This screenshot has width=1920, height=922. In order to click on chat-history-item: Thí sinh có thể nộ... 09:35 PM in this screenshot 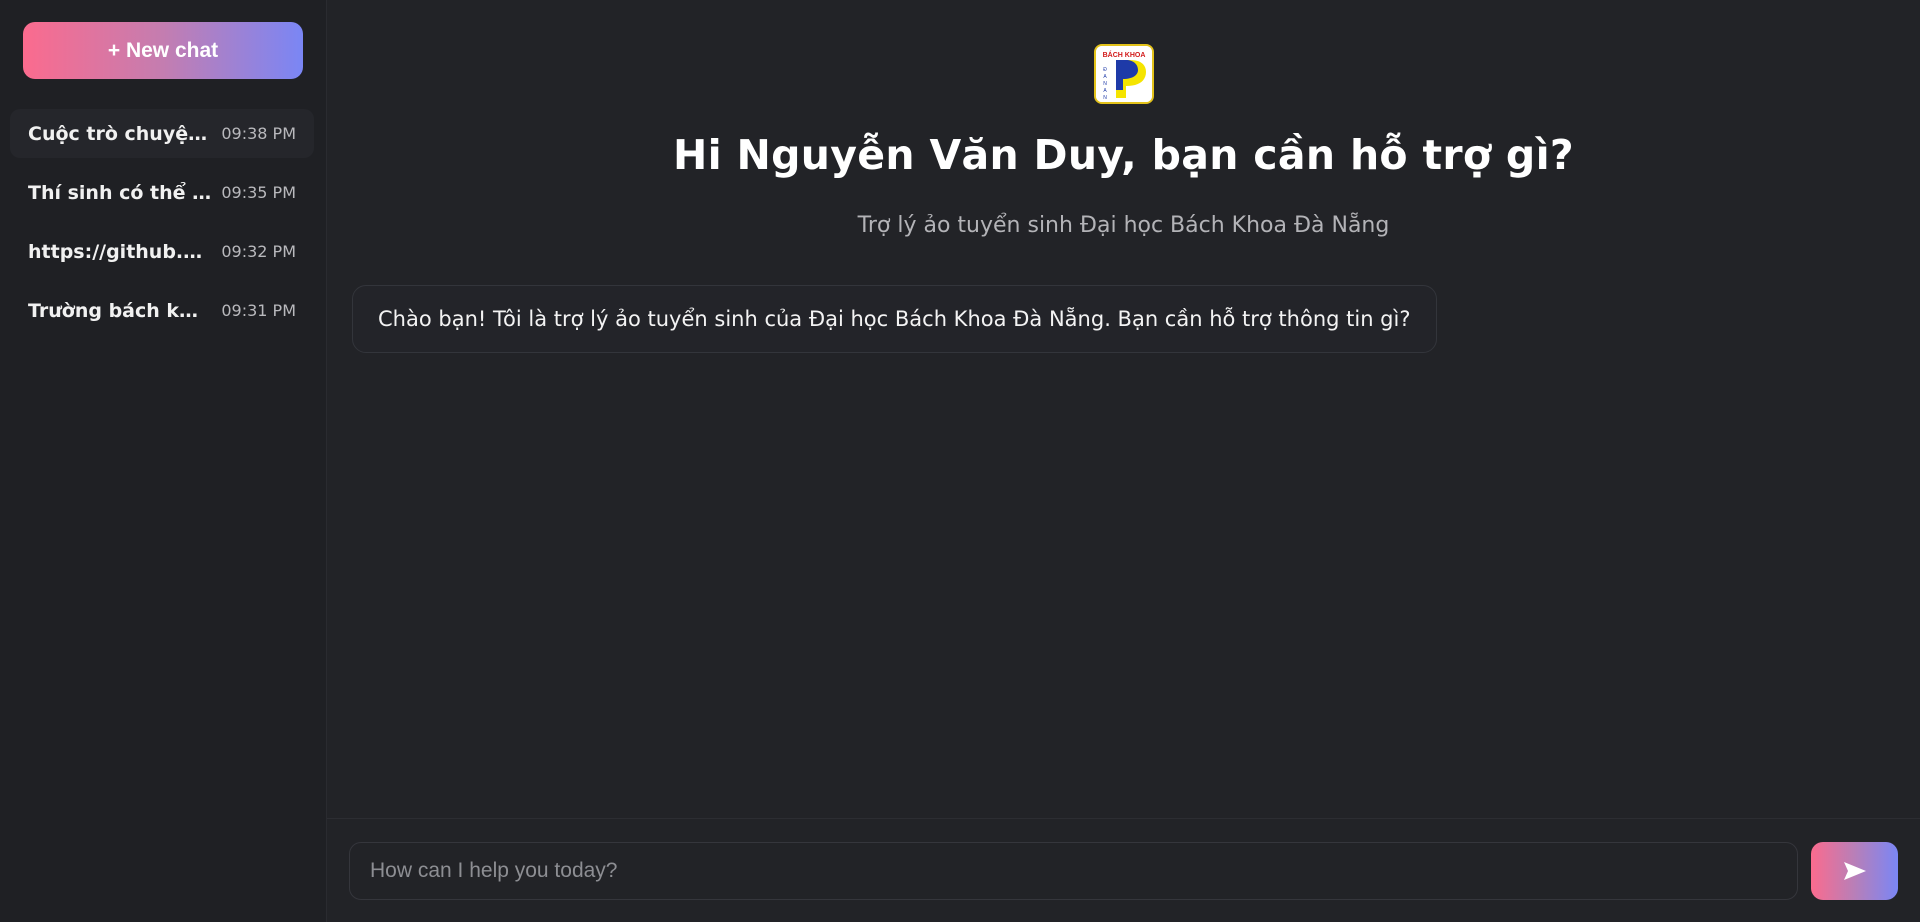, I will do `click(162, 192)`.